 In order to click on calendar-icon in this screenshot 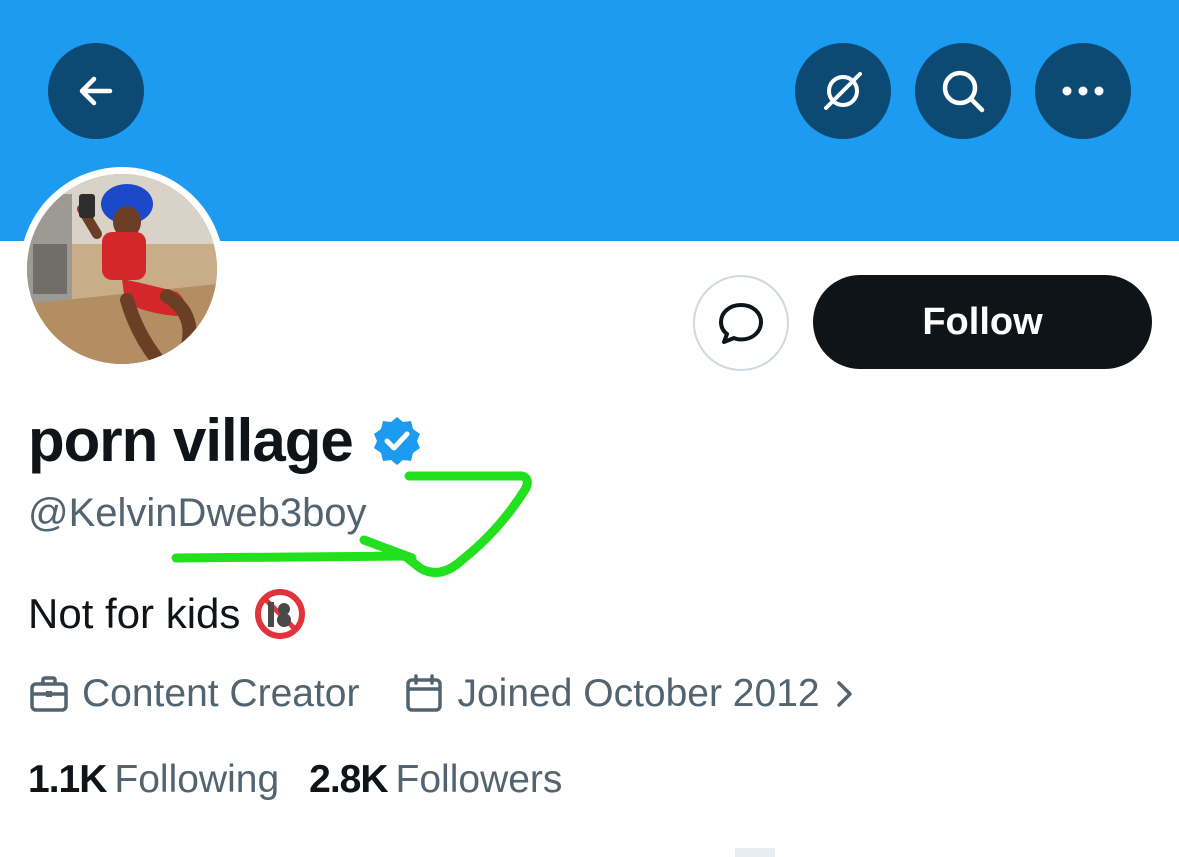, I will do `click(424, 693)`.